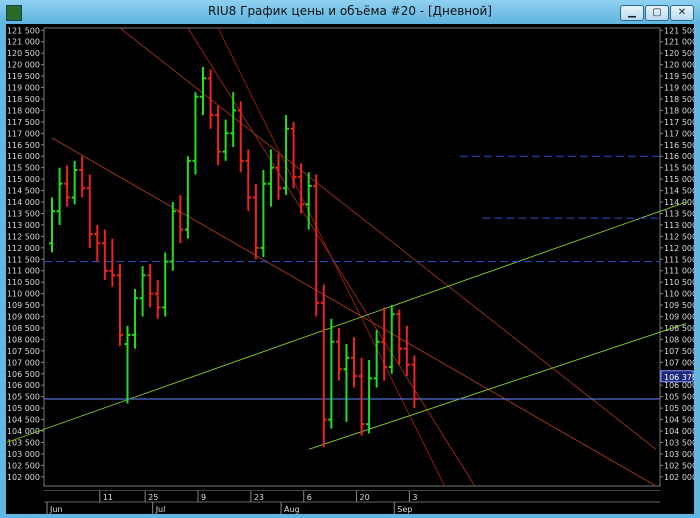 This screenshot has height=518, width=700. Describe the element at coordinates (679, 477) in the screenshot. I see `y-tick-label-right: 102 000` at that location.